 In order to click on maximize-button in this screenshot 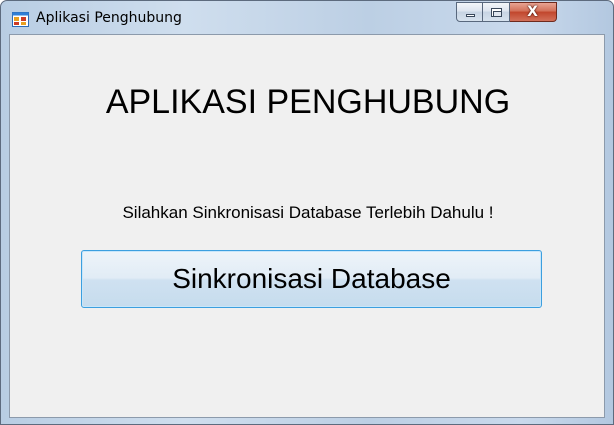, I will do `click(496, 12)`.